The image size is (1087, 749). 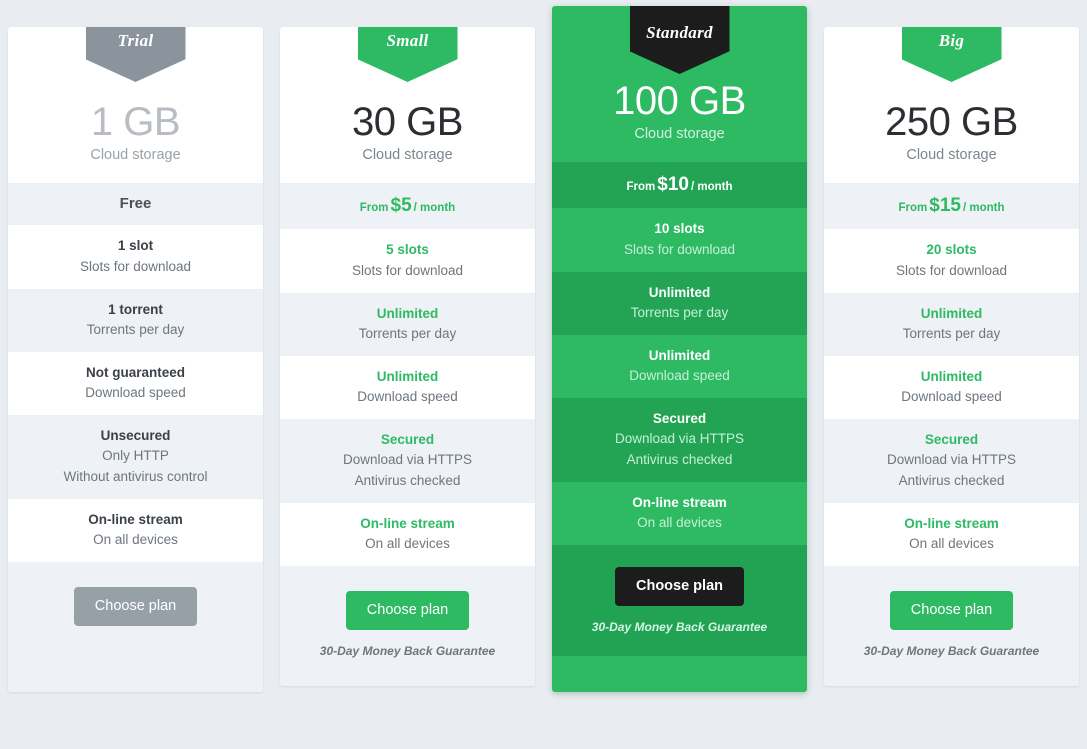 What do you see at coordinates (407, 122) in the screenshot?
I see `storage-size: 30 GB` at bounding box center [407, 122].